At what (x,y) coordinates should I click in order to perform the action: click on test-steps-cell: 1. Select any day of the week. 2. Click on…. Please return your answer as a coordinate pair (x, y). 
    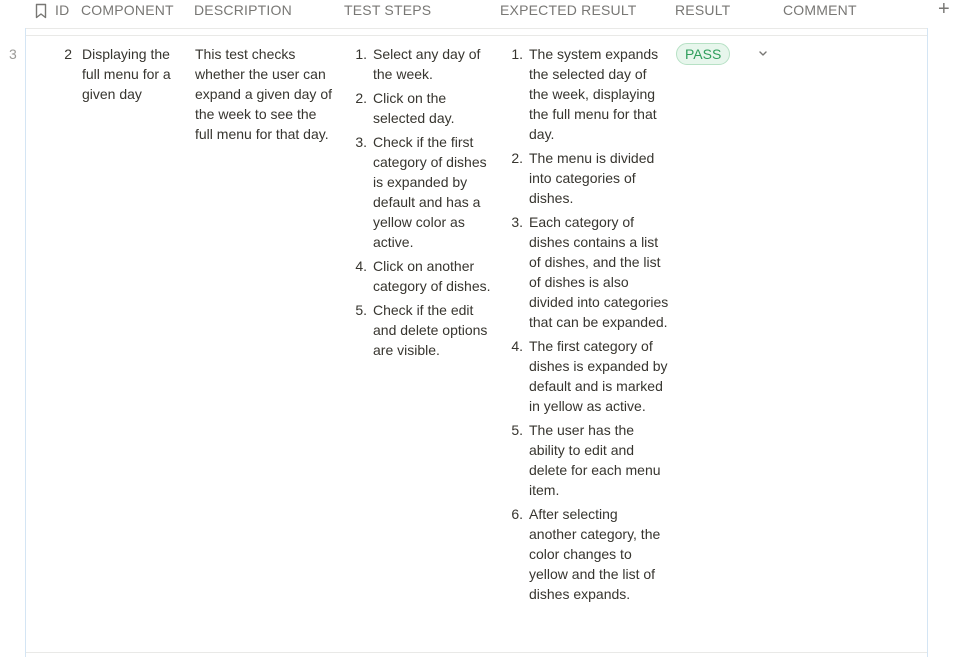
    Looking at the image, I should click on (423, 204).